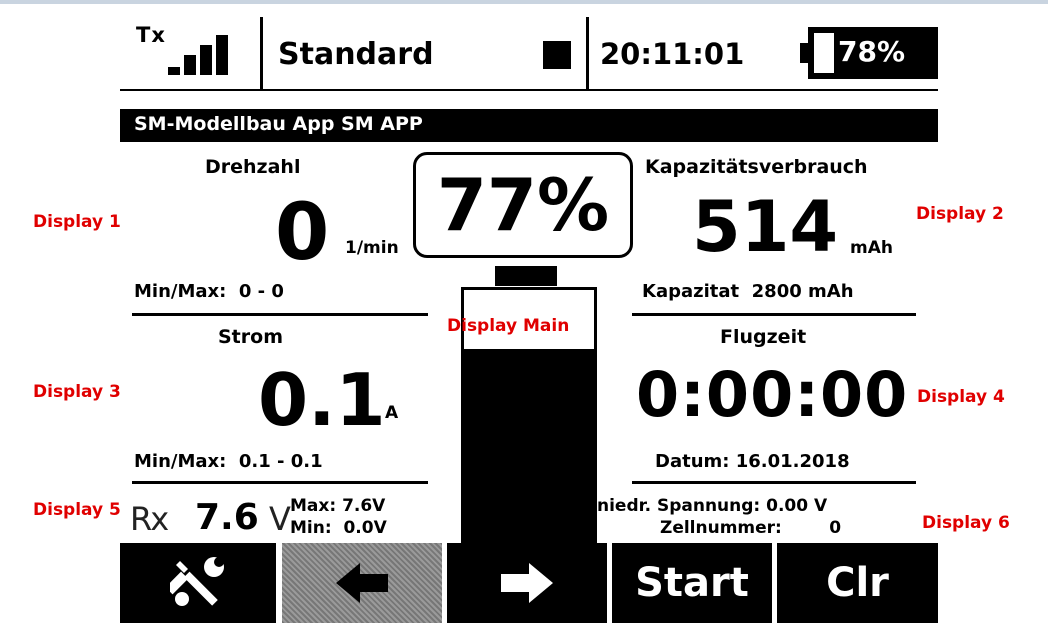  I want to click on display3-title: Strom, so click(250, 337).